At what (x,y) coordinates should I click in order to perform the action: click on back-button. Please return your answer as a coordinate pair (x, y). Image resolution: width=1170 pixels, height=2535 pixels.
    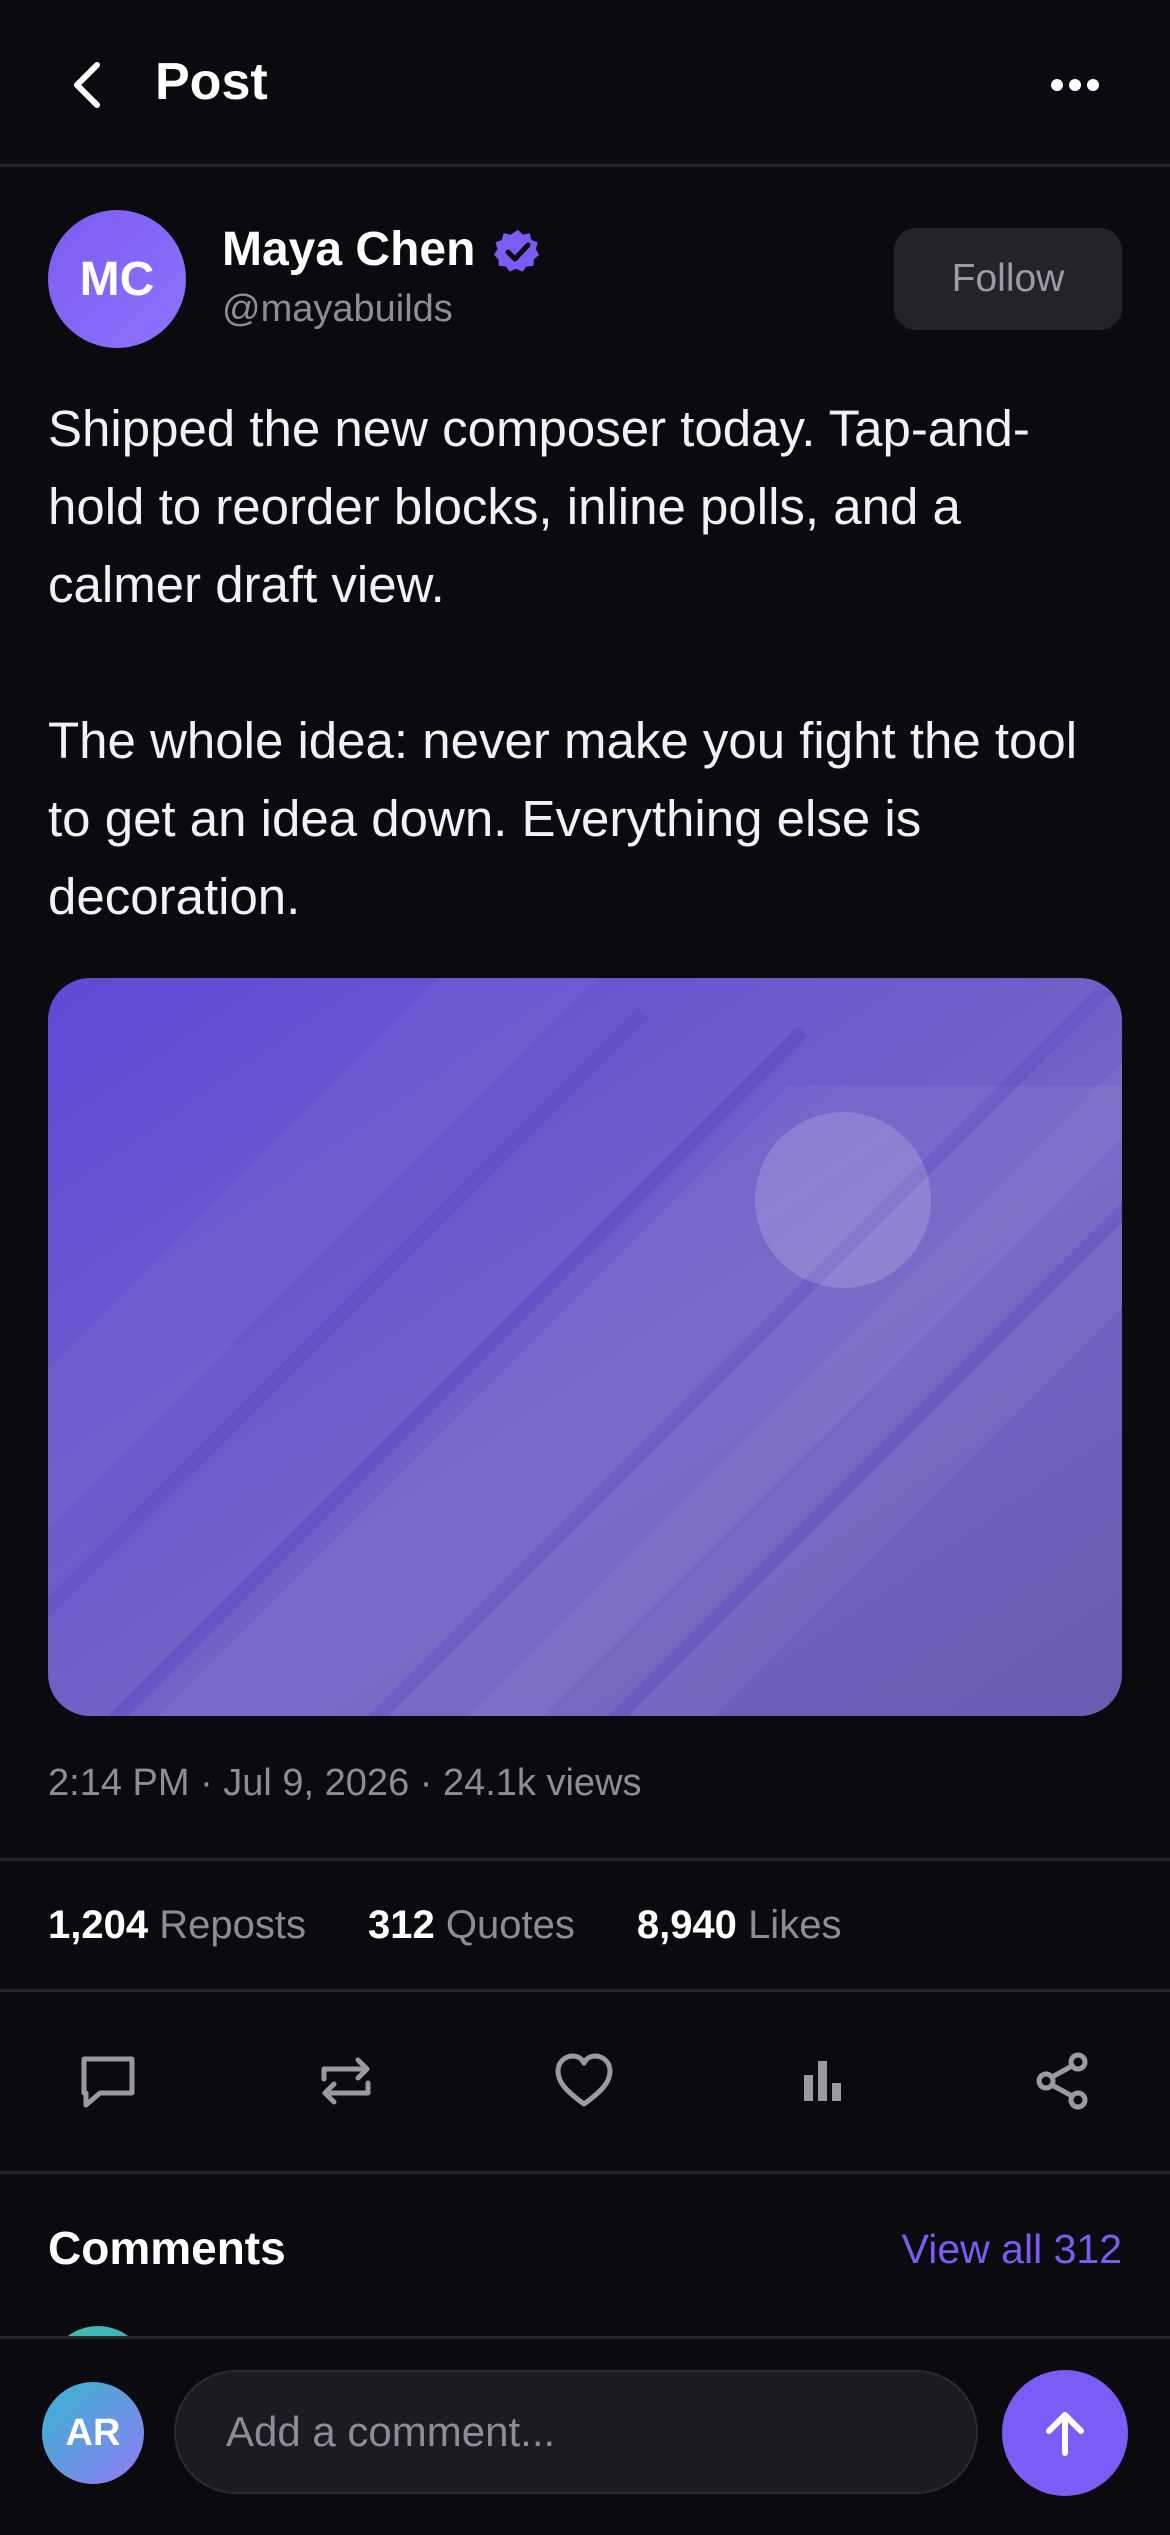
    Looking at the image, I should click on (87, 85).